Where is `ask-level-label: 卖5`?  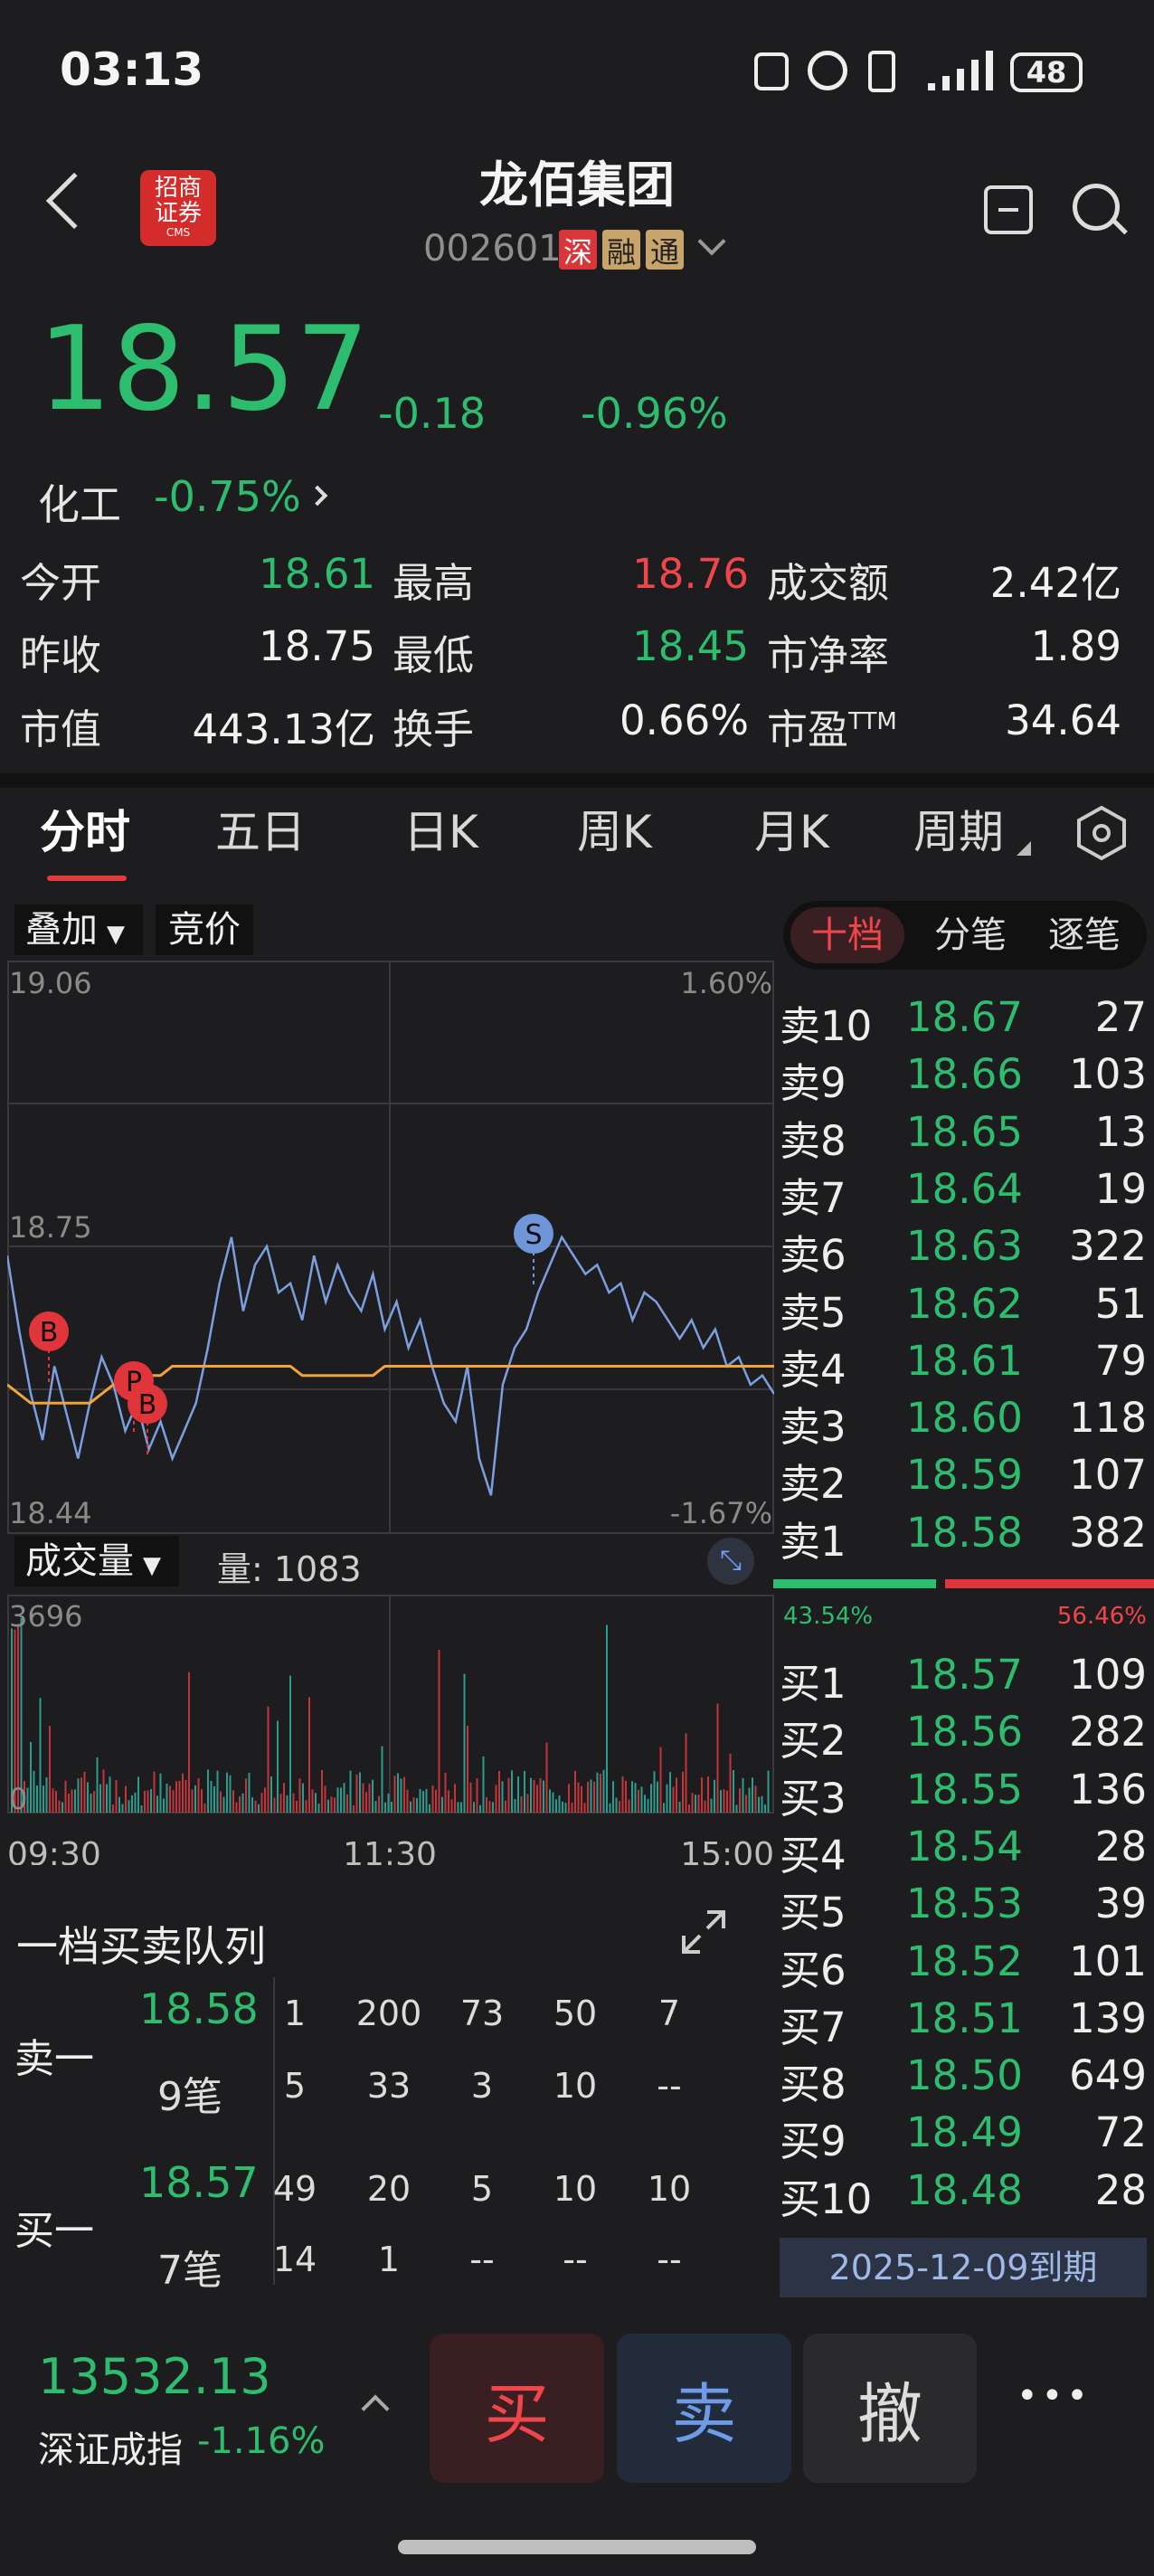 ask-level-label: 卖5 is located at coordinates (813, 1312).